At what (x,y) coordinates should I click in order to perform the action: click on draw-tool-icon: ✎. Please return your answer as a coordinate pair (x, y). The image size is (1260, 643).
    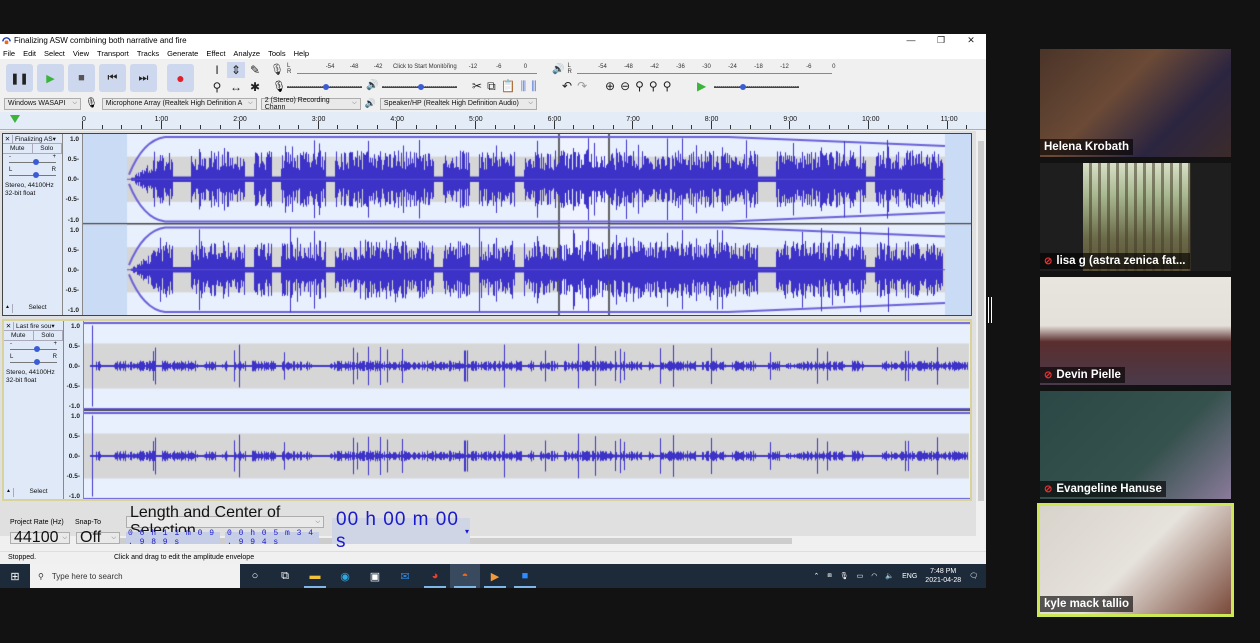
    Looking at the image, I should click on (255, 70).